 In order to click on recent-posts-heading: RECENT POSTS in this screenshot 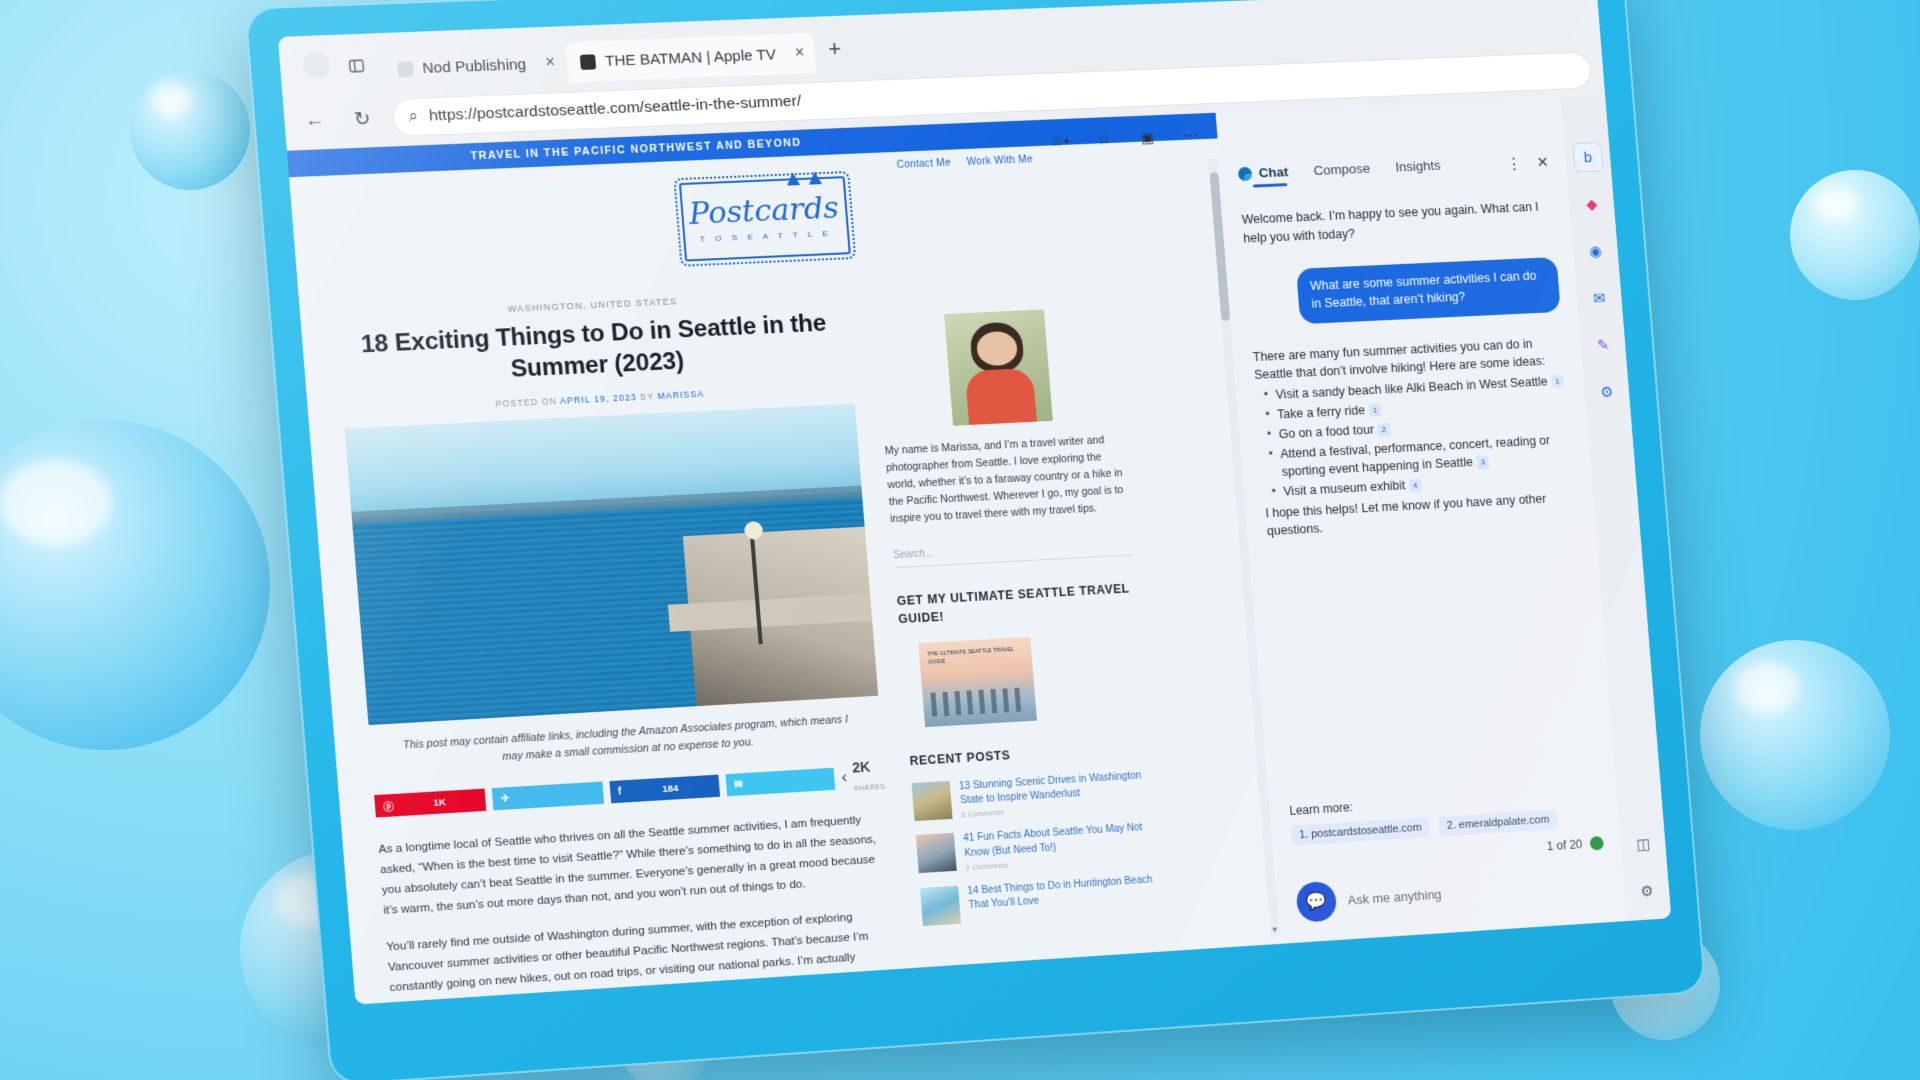, I will do `click(960, 758)`.